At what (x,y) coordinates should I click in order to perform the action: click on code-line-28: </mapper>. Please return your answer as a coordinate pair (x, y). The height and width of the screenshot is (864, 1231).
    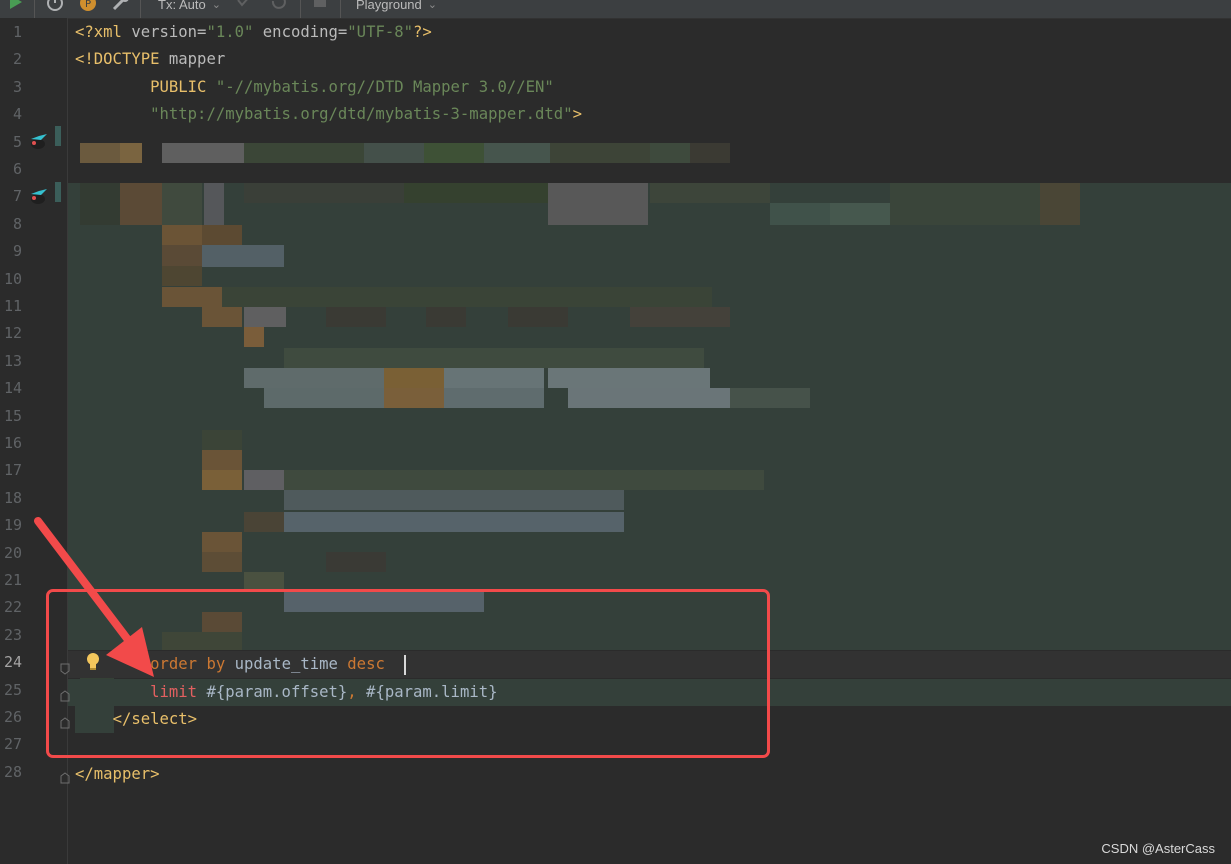
    Looking at the image, I should click on (117, 774).